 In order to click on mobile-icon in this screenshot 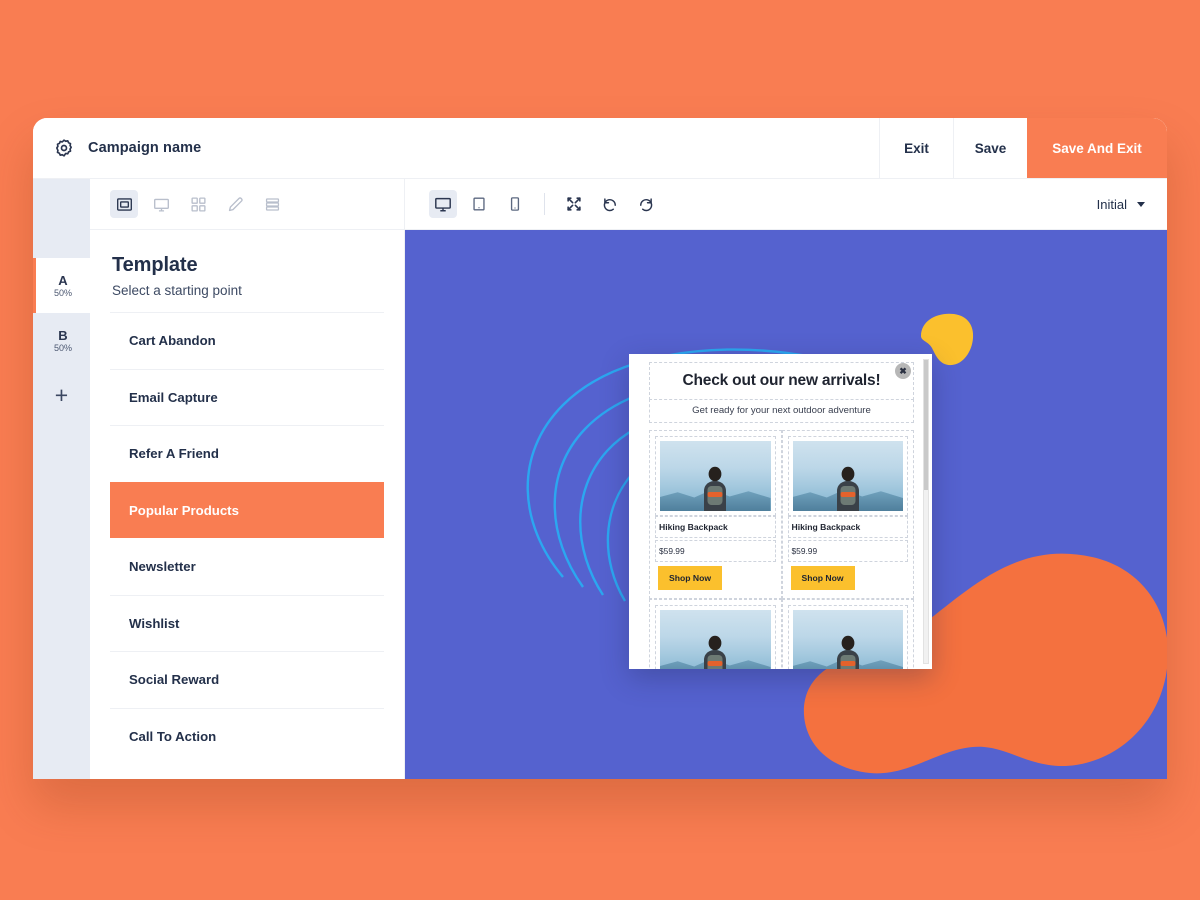, I will do `click(515, 204)`.